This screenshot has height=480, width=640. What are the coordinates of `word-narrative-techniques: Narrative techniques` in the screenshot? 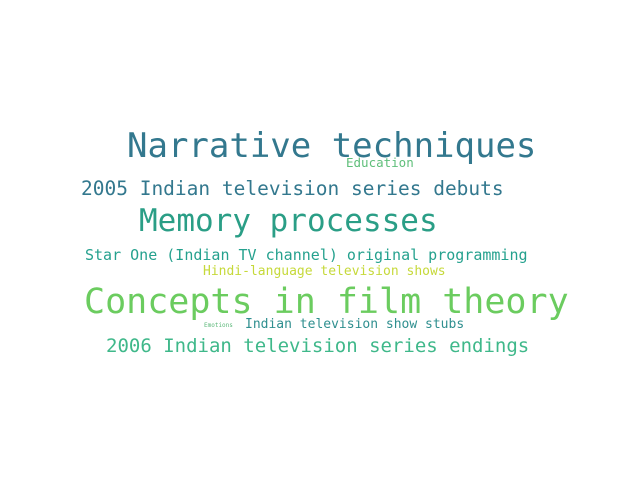 It's located at (332, 146).